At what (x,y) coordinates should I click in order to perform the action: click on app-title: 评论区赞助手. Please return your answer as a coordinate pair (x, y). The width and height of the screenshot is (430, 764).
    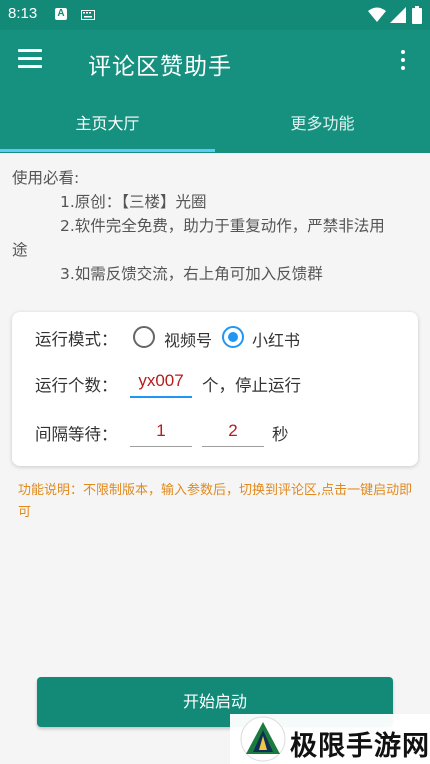
    Looking at the image, I should click on (160, 67).